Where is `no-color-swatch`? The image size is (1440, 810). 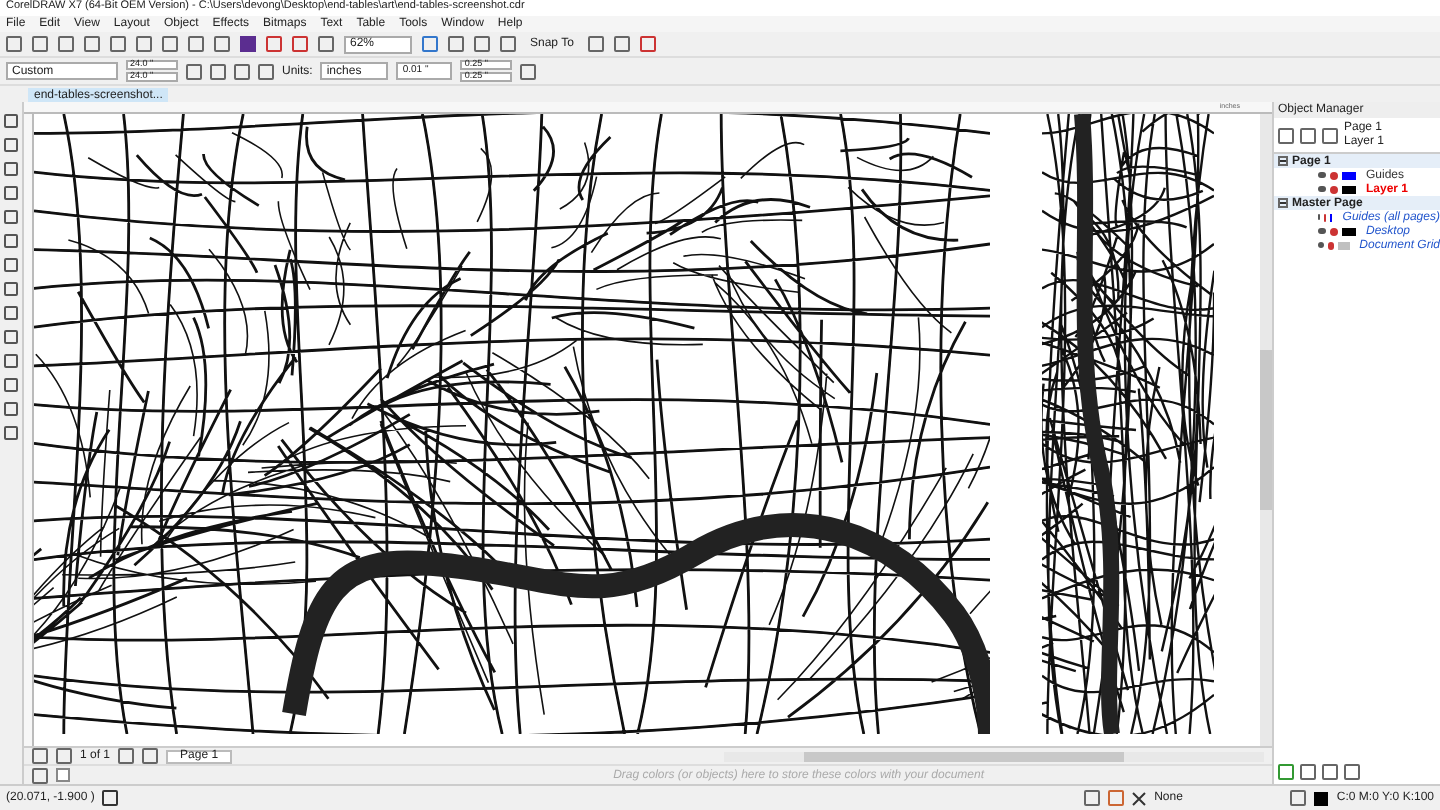
no-color-swatch is located at coordinates (63, 775).